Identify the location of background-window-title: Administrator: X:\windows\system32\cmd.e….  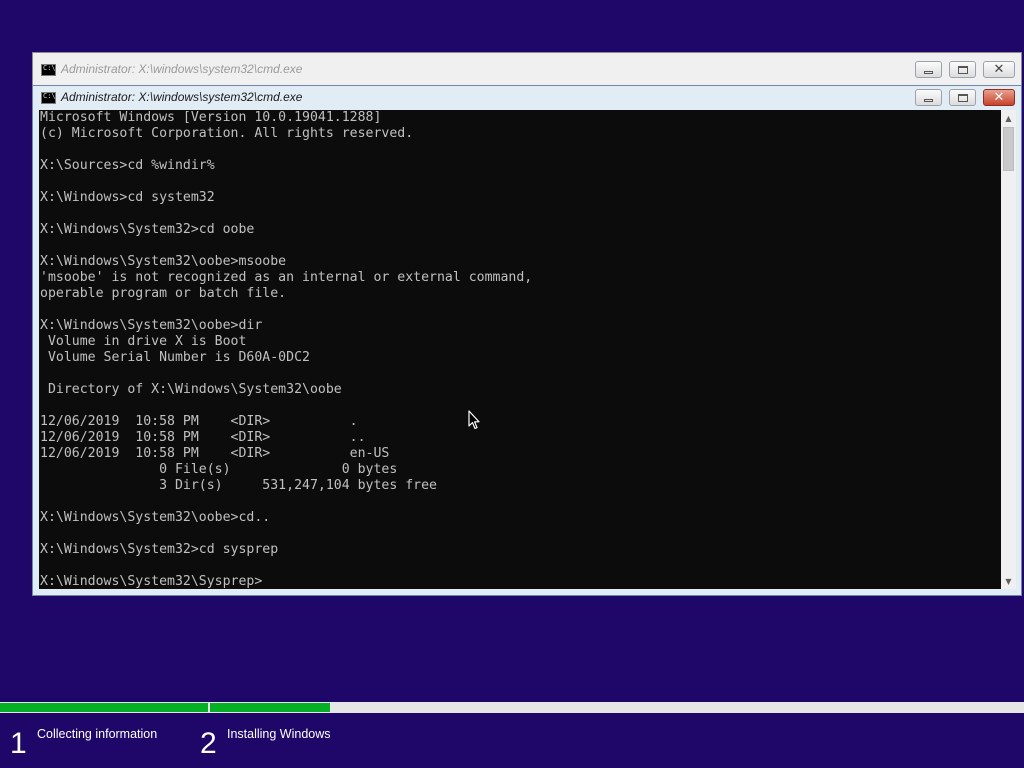
(182, 69).